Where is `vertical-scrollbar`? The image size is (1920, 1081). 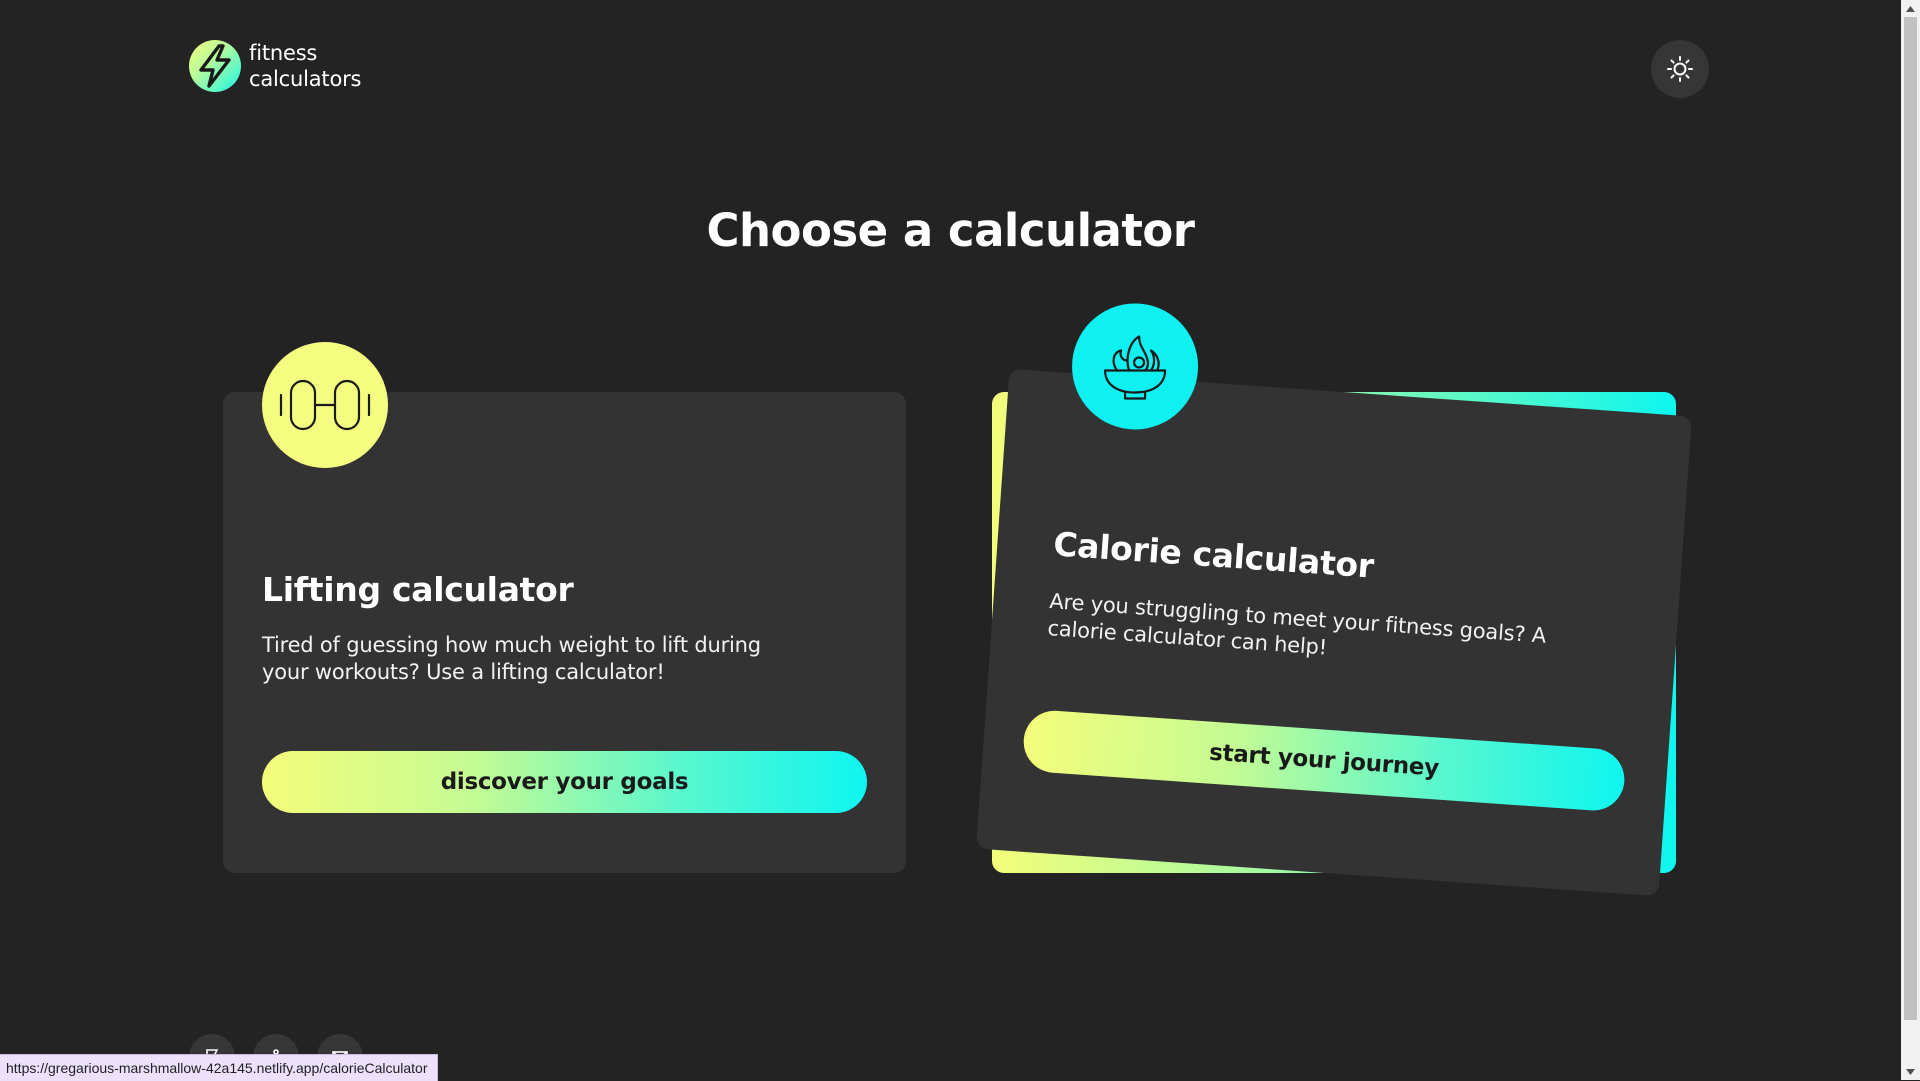 vertical-scrollbar is located at coordinates (1910, 540).